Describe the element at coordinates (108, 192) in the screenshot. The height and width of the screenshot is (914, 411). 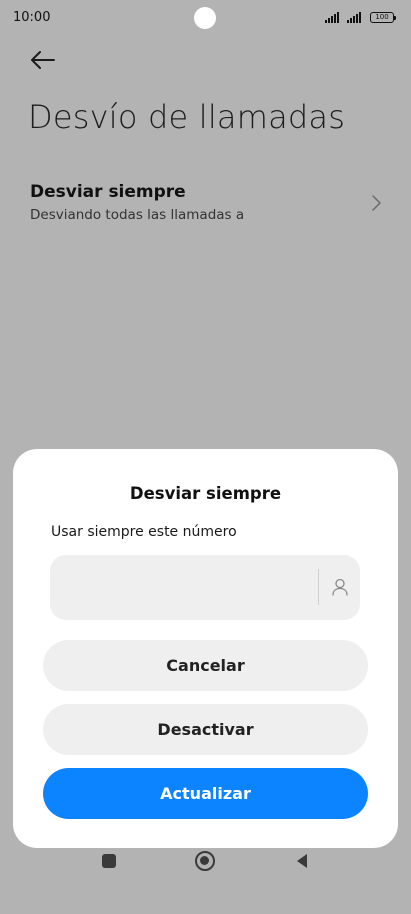
I see `setting-title: Desviar siempre` at that location.